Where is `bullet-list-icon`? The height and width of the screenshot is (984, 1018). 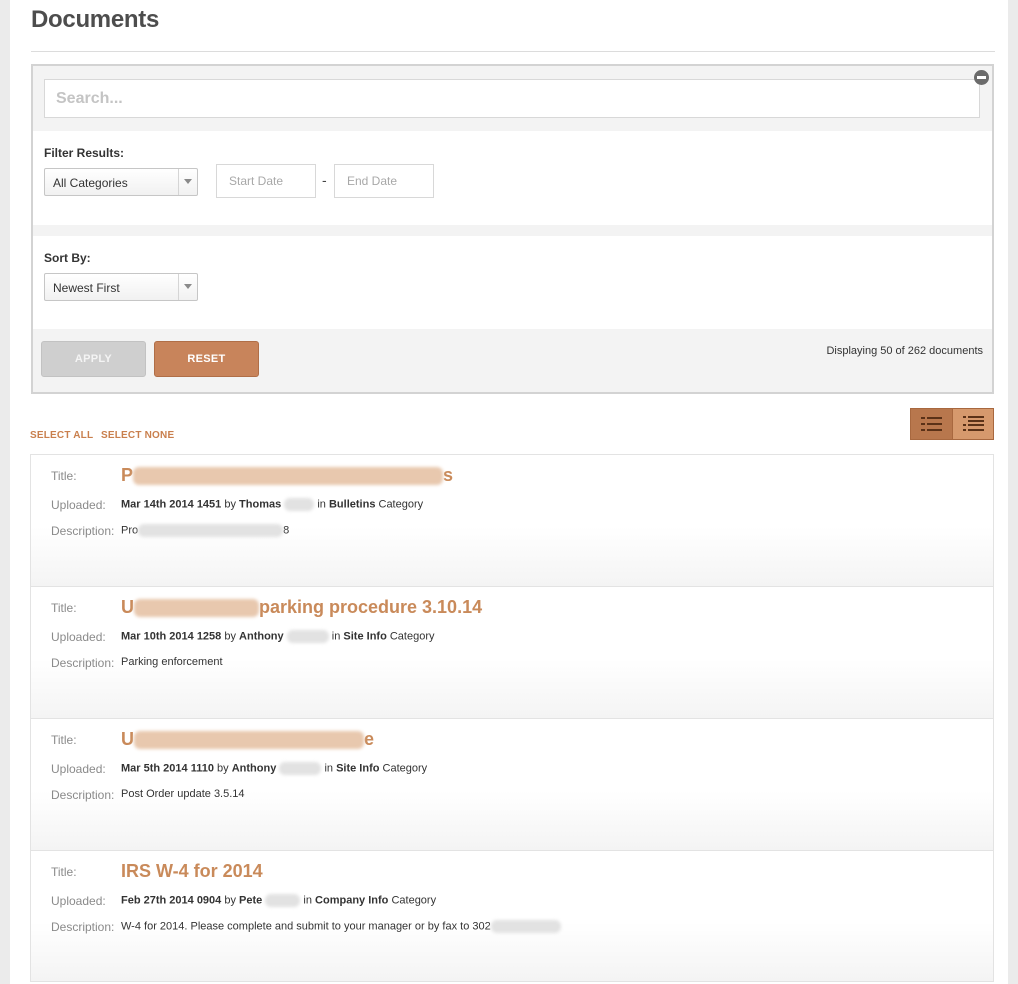
bullet-list-icon is located at coordinates (973, 424).